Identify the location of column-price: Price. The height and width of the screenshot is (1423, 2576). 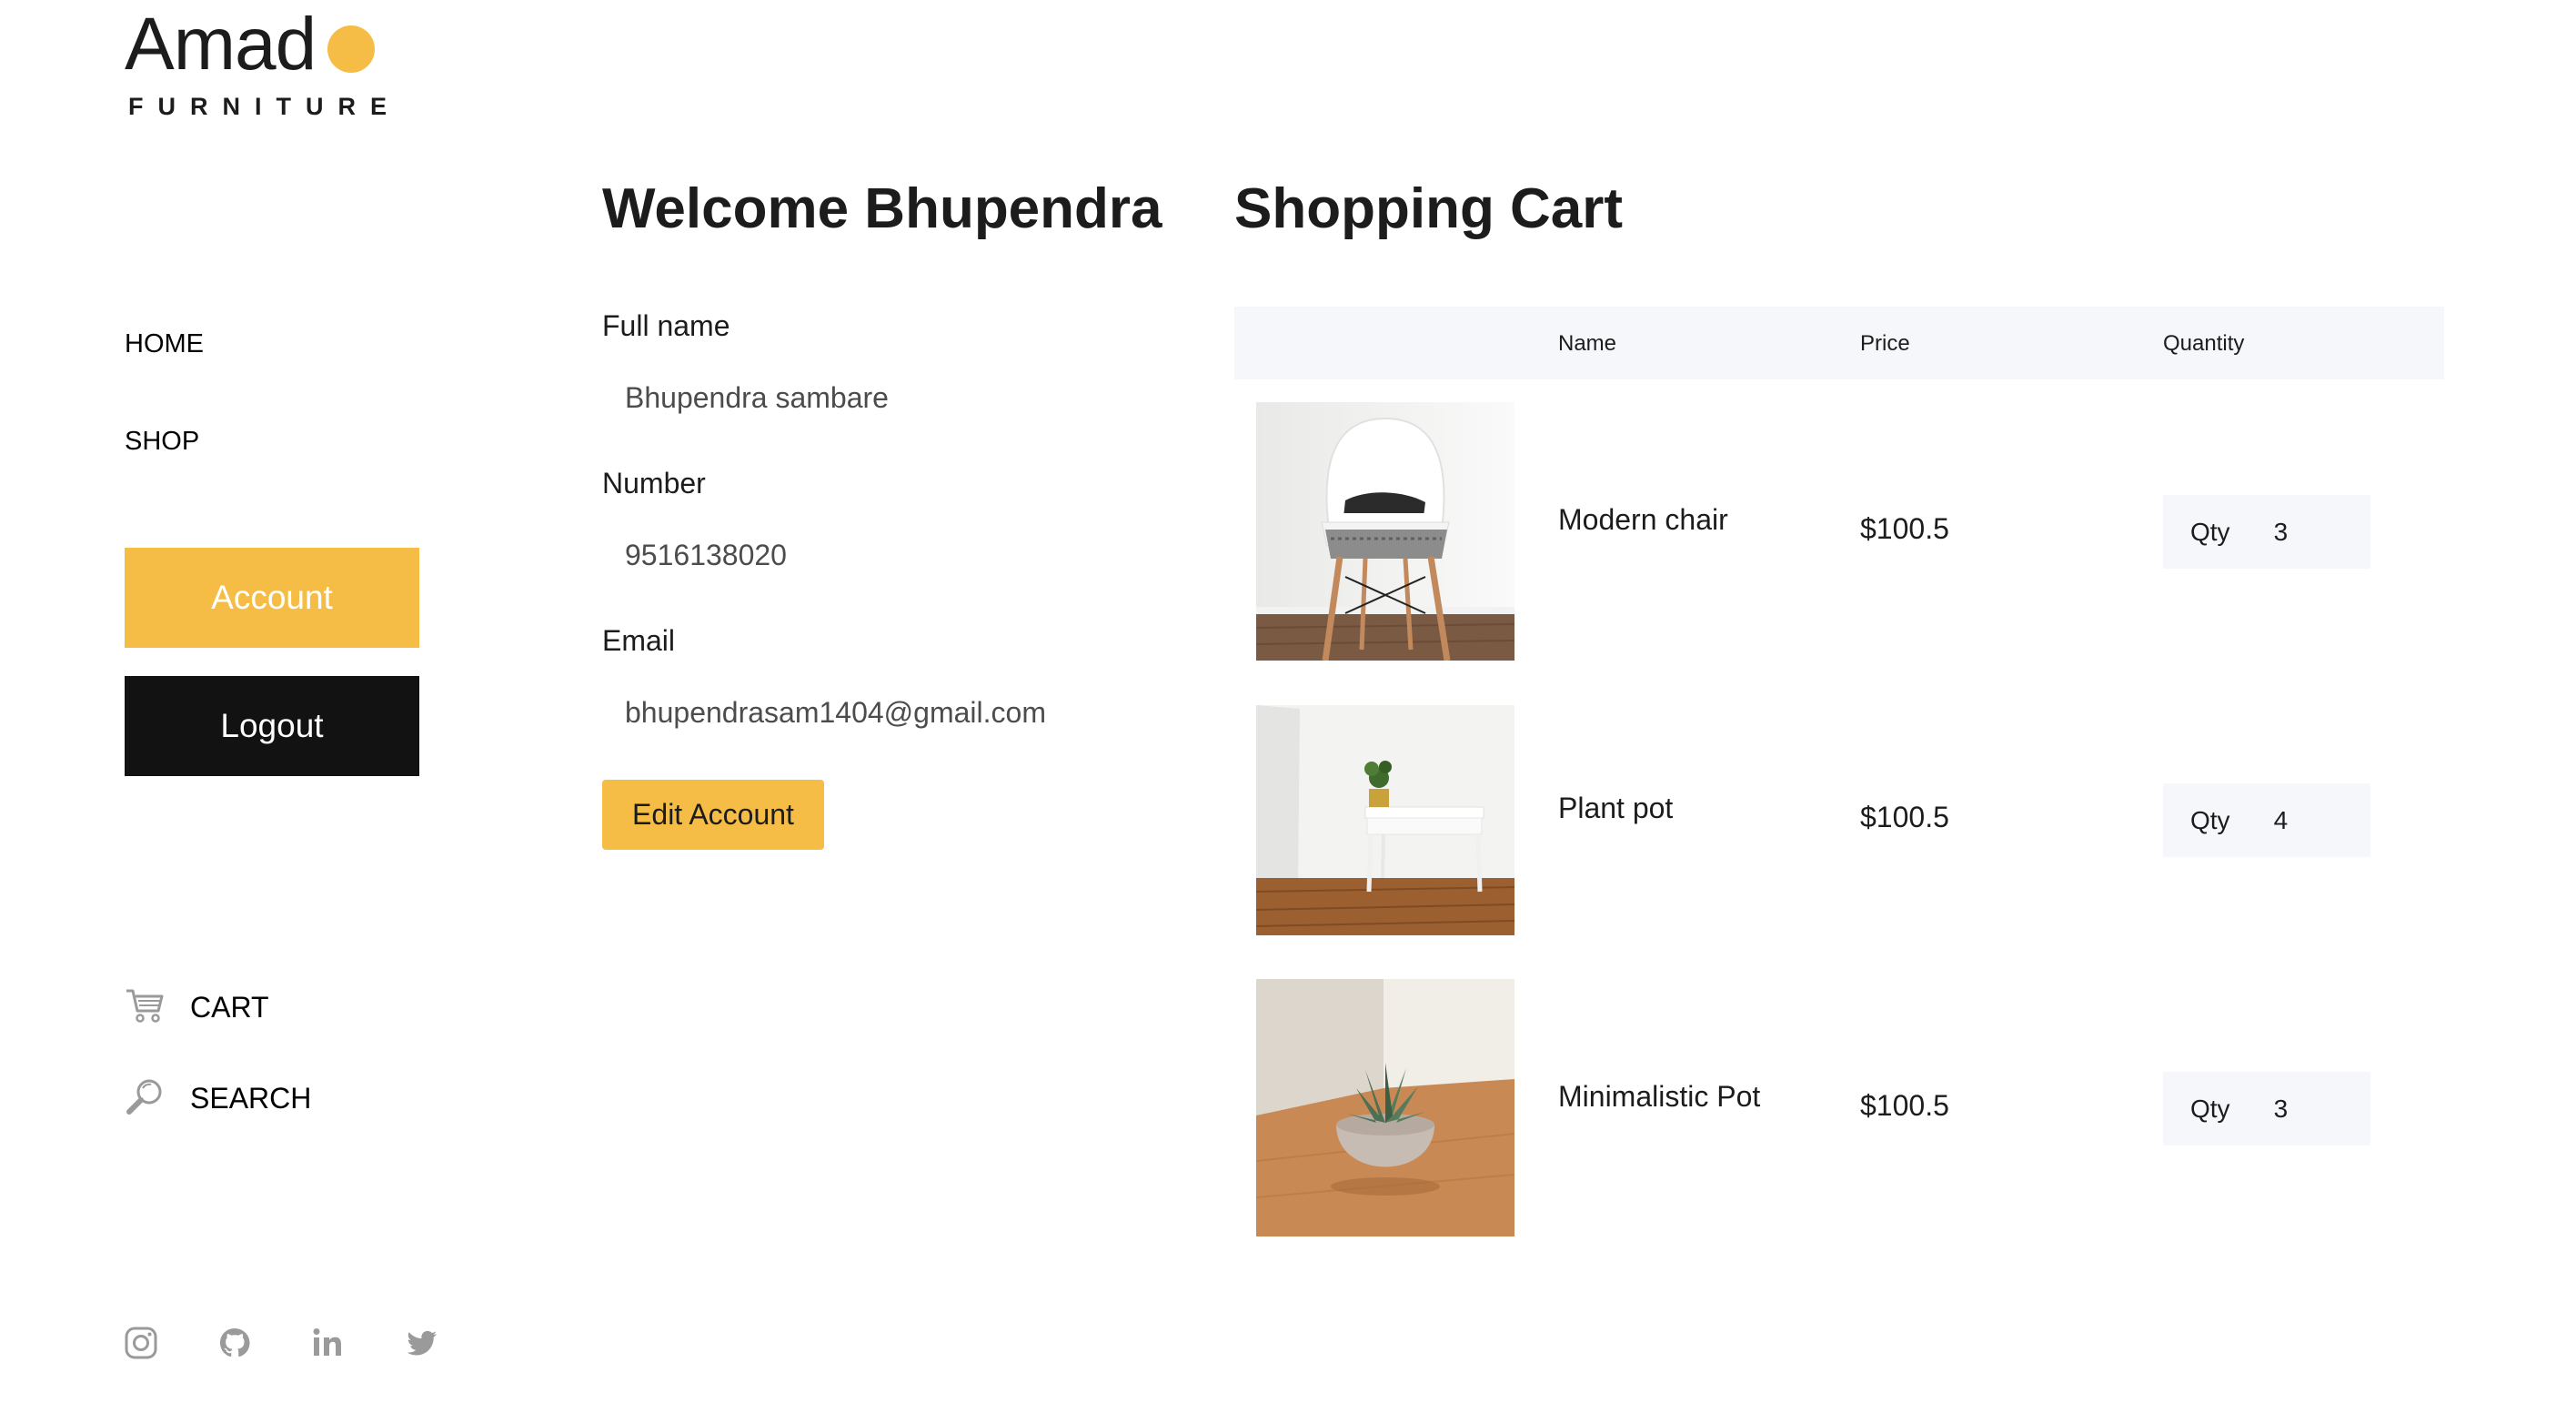
(1885, 344).